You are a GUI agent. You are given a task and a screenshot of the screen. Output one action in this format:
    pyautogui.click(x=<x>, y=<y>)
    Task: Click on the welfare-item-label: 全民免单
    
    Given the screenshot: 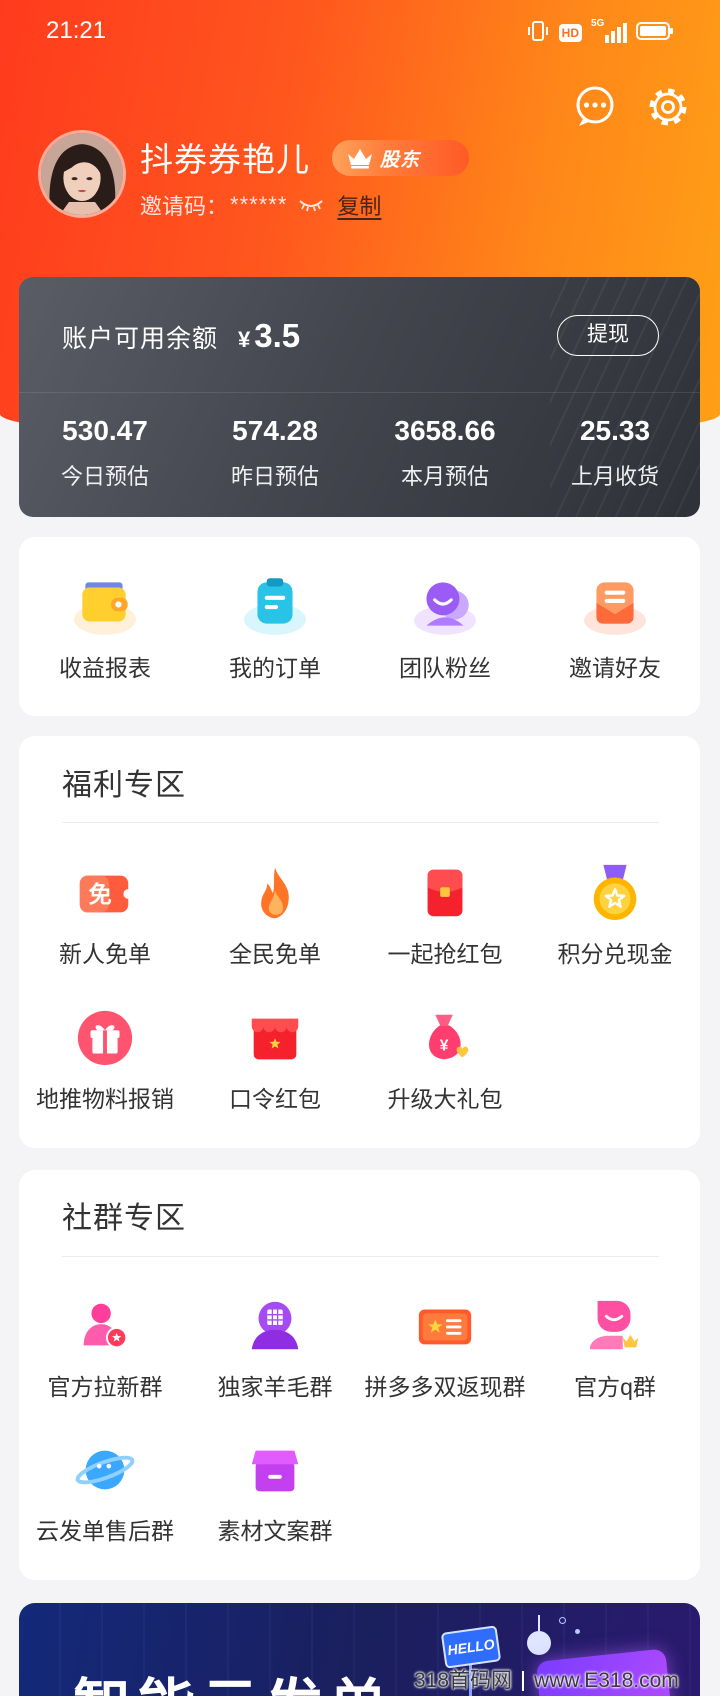 What is the action you would take?
    pyautogui.click(x=275, y=954)
    